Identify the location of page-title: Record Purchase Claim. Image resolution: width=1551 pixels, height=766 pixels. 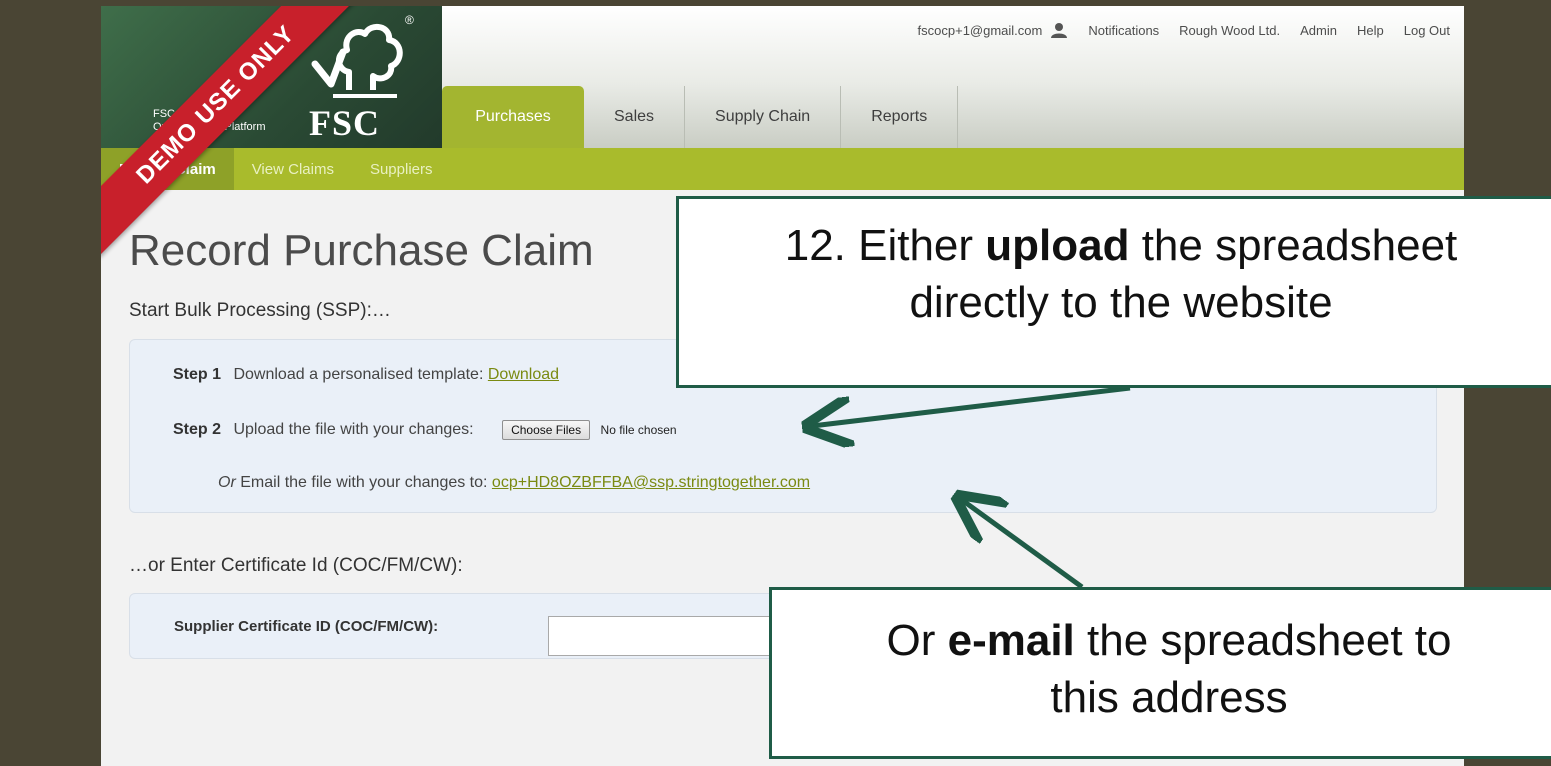
(361, 250).